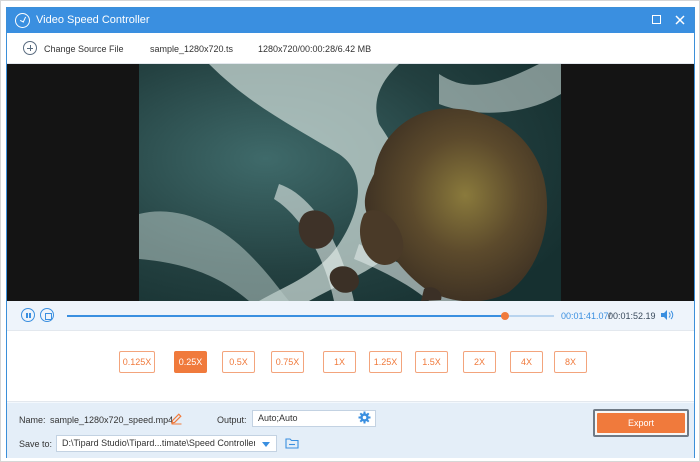 Image resolution: width=700 pixels, height=462 pixels. Describe the element at coordinates (112, 420) in the screenshot. I see `output-filename: sample_1280x720_speed.mp4` at that location.